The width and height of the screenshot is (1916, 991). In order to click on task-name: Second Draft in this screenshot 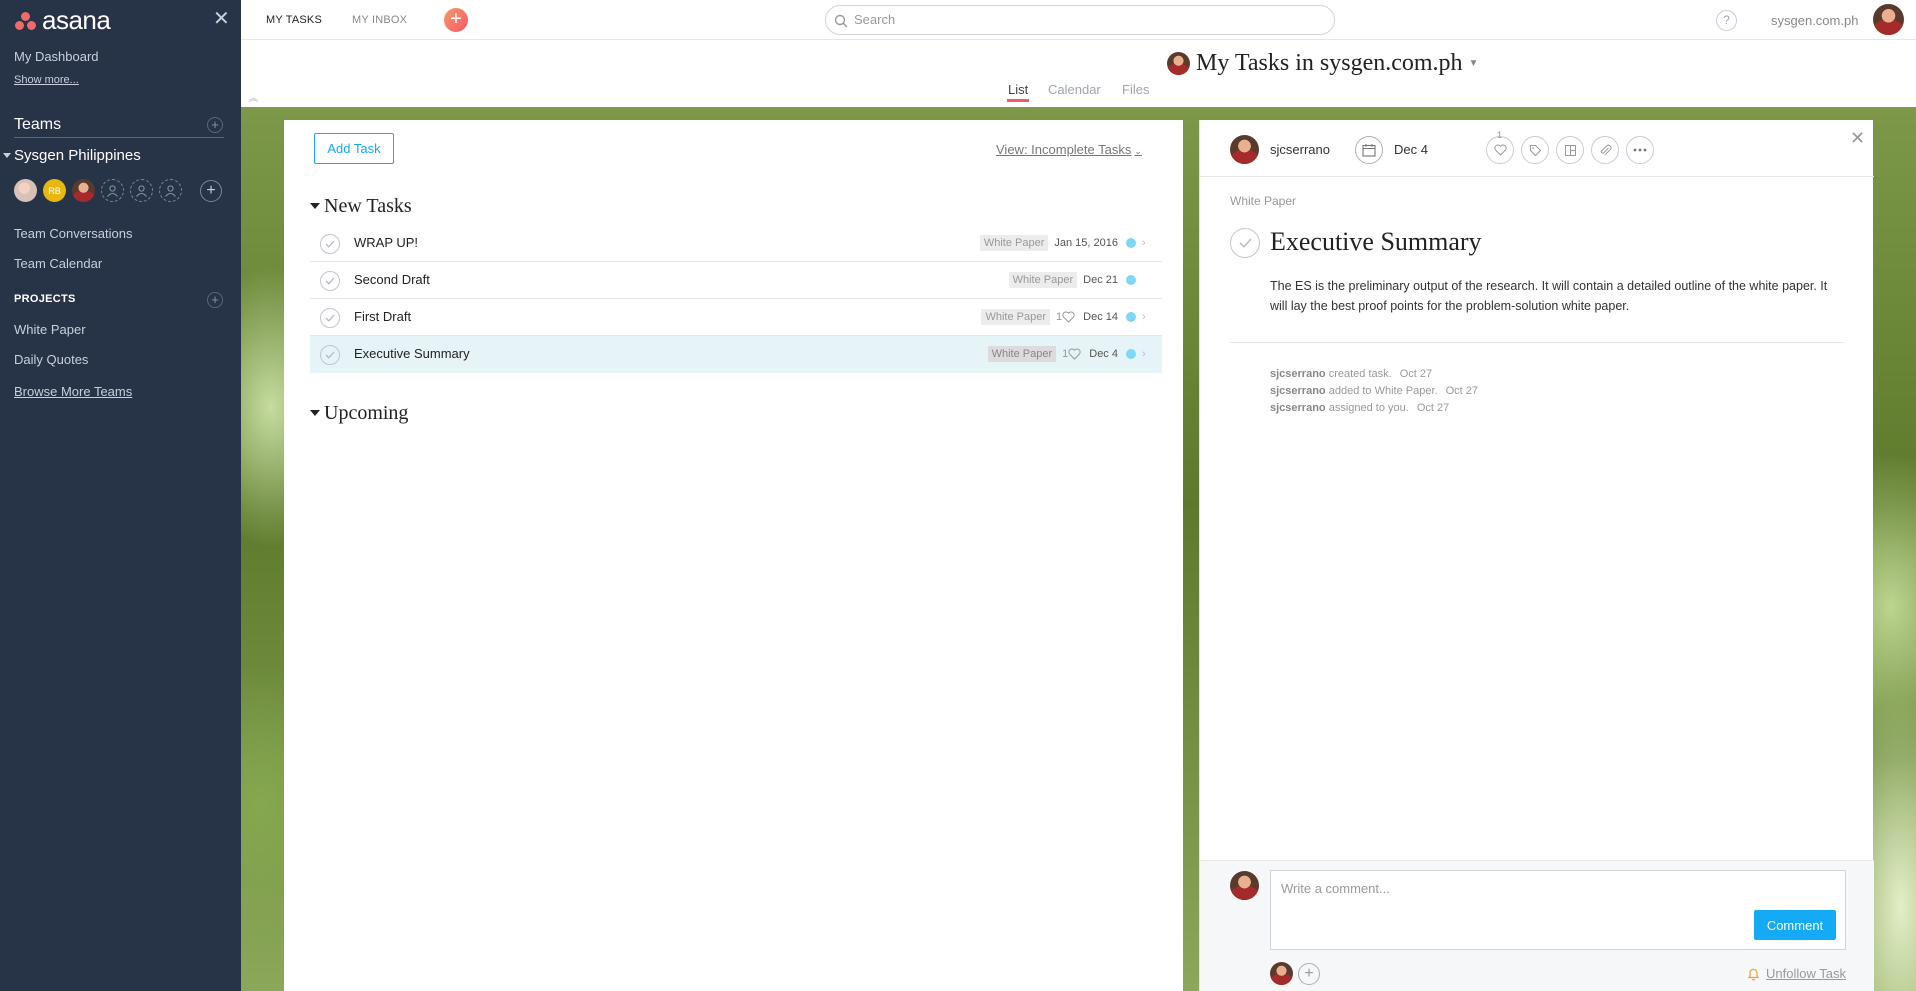, I will do `click(392, 279)`.